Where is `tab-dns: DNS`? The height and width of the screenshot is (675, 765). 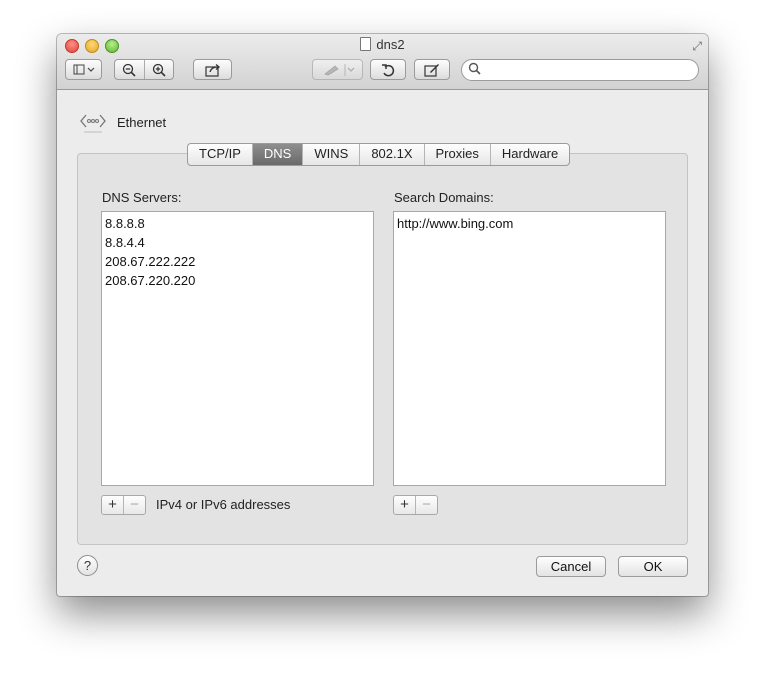
tab-dns: DNS is located at coordinates (278, 154).